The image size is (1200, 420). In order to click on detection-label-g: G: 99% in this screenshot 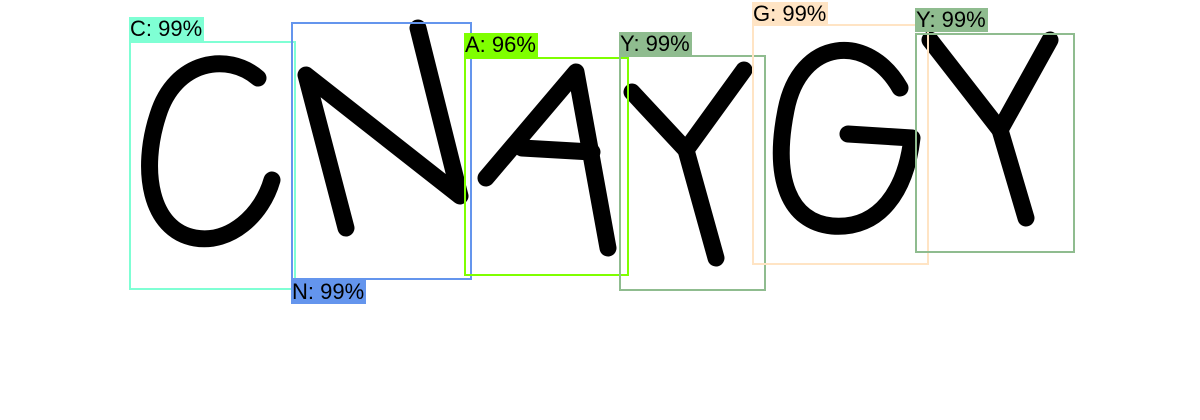, I will do `click(790, 13)`.